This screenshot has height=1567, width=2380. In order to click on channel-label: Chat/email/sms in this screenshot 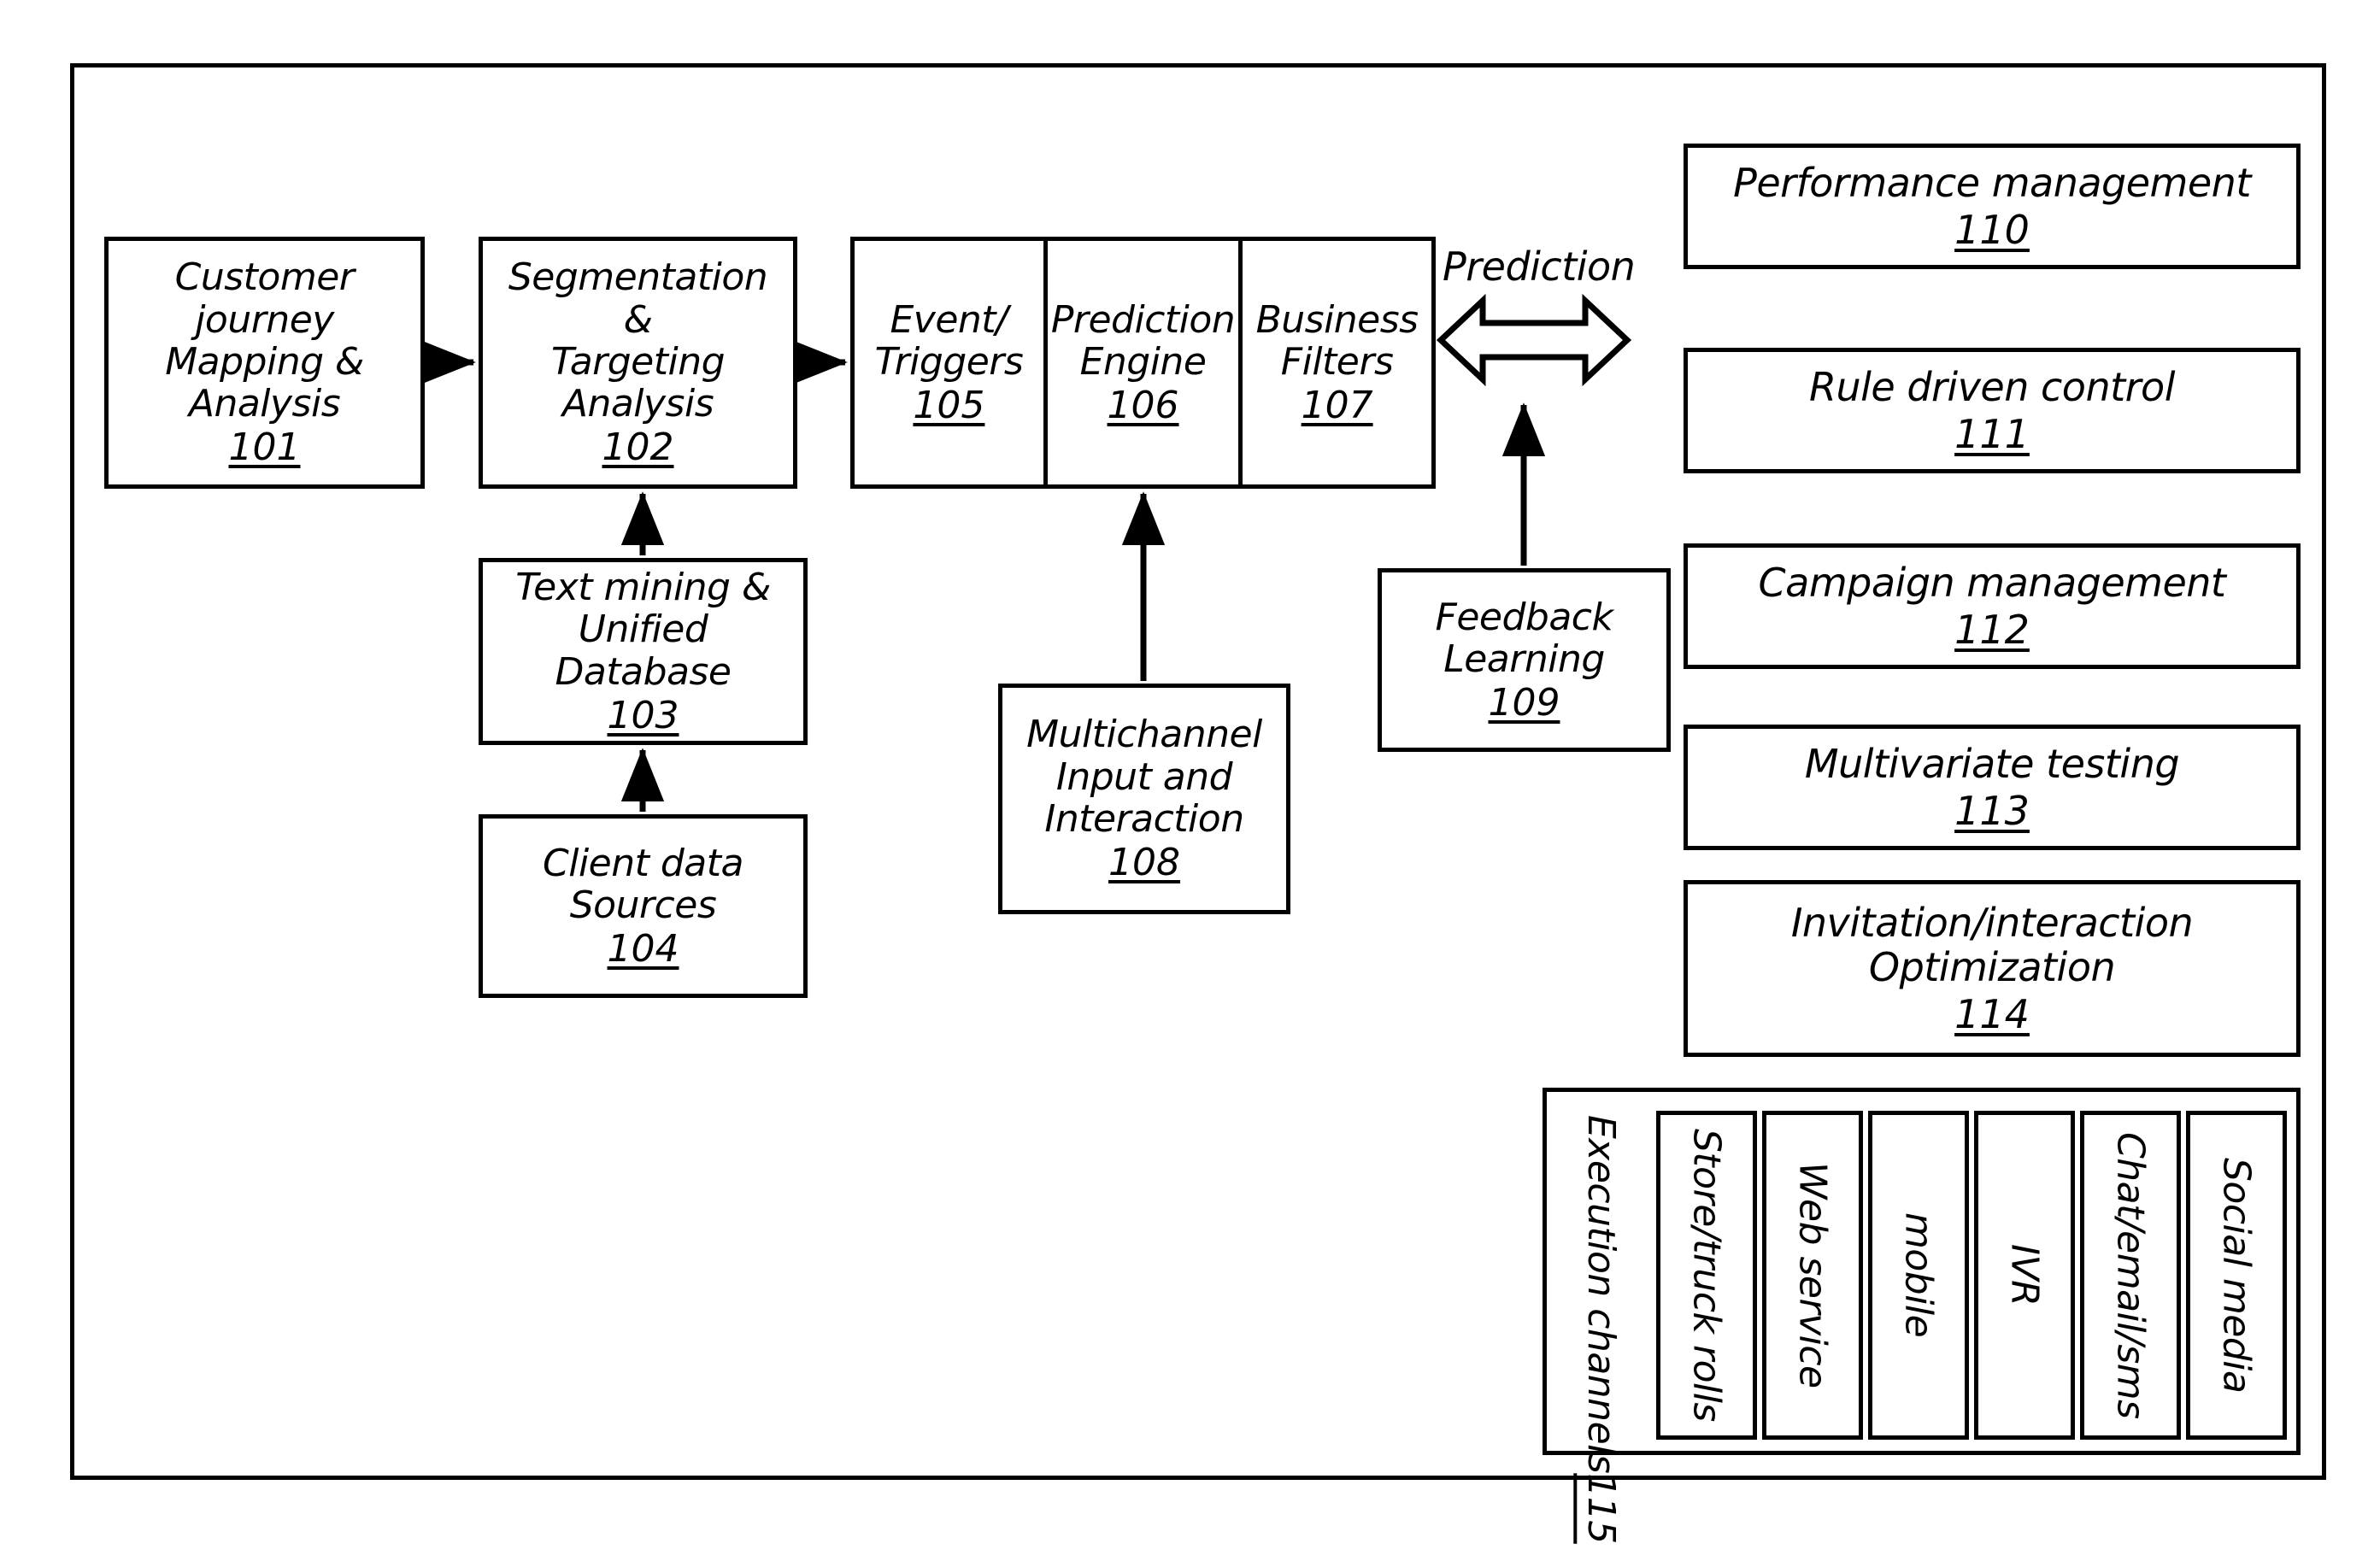, I will do `click(2130, 1275)`.